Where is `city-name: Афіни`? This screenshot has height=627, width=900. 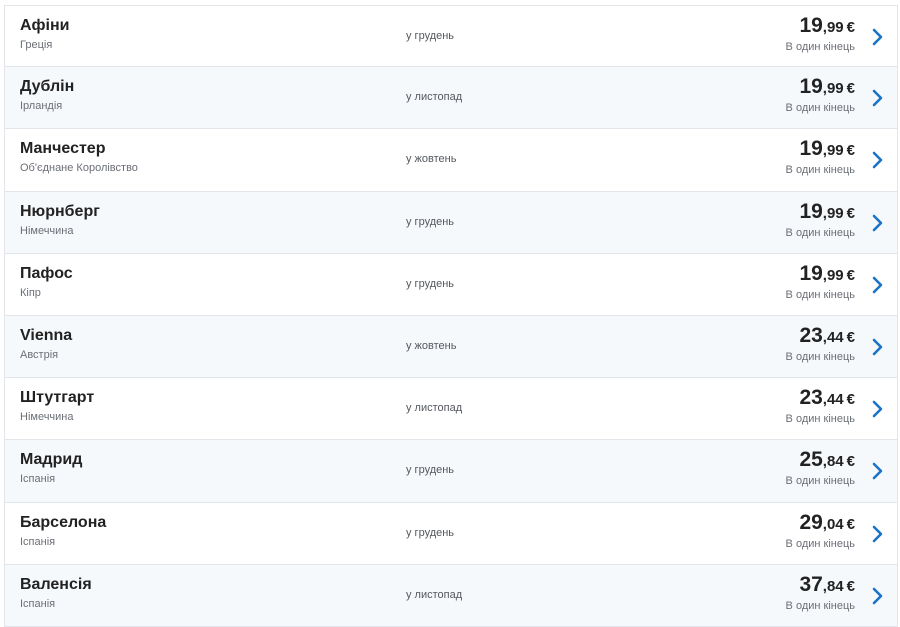
city-name: Афіни is located at coordinates (45, 25).